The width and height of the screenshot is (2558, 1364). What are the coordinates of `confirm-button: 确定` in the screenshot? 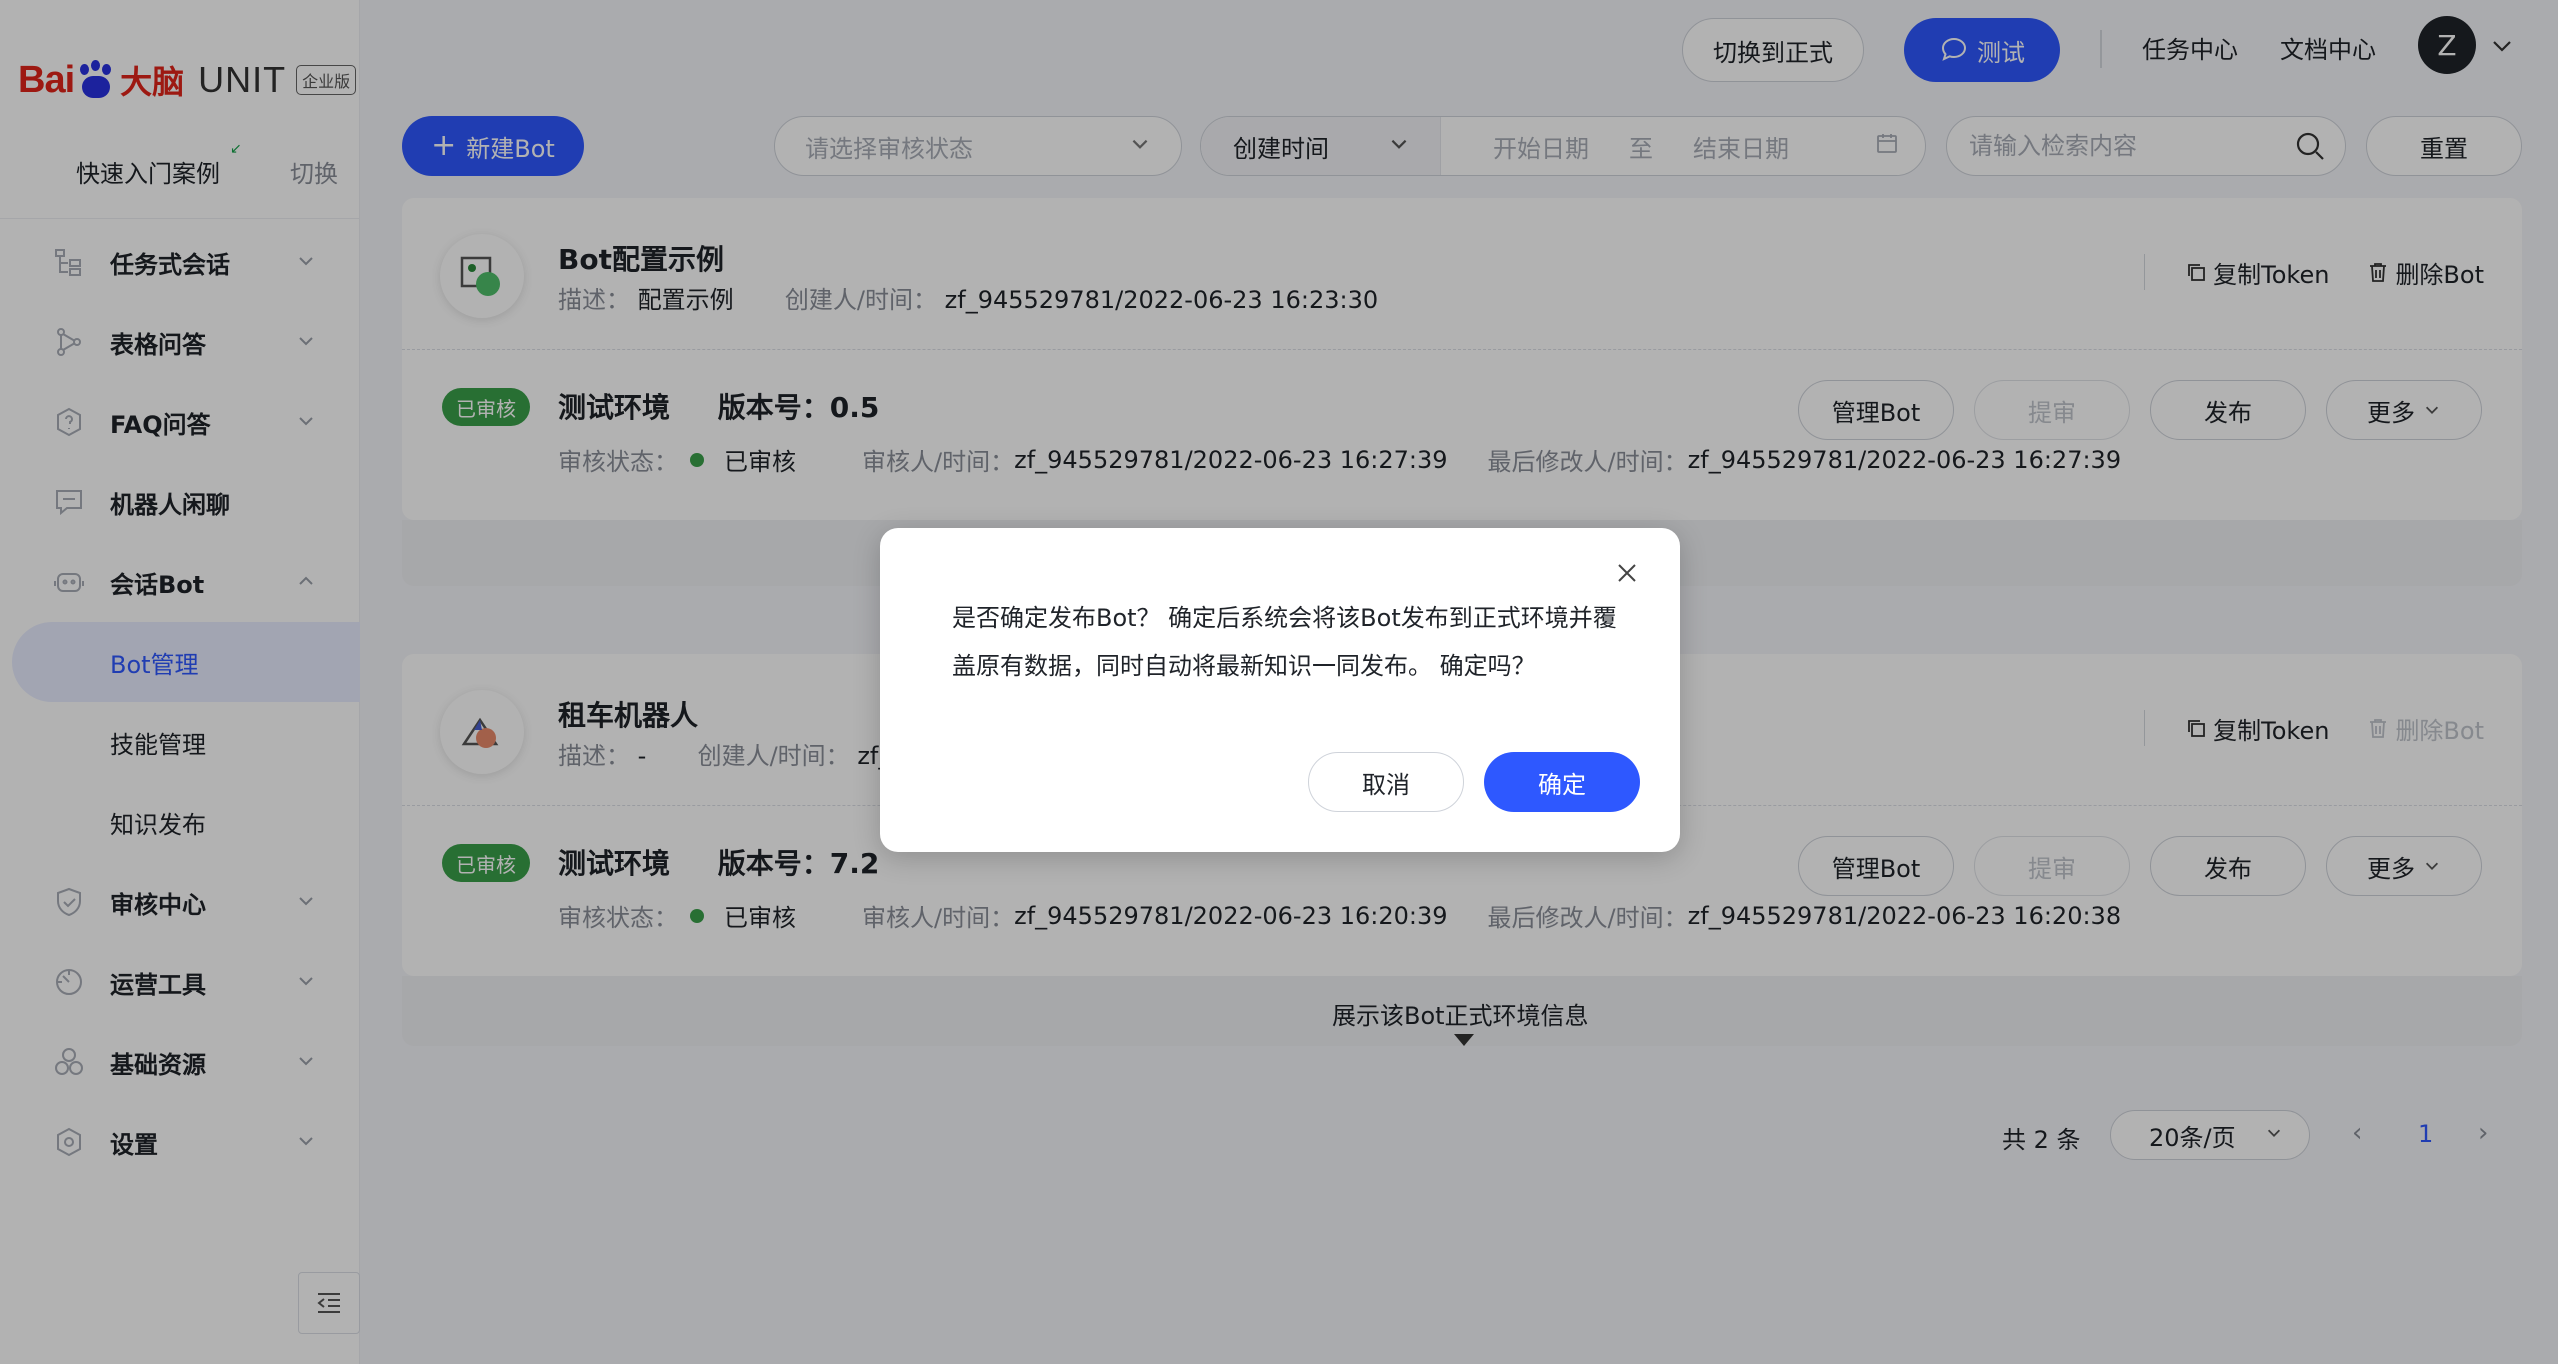 It's located at (1562, 782).